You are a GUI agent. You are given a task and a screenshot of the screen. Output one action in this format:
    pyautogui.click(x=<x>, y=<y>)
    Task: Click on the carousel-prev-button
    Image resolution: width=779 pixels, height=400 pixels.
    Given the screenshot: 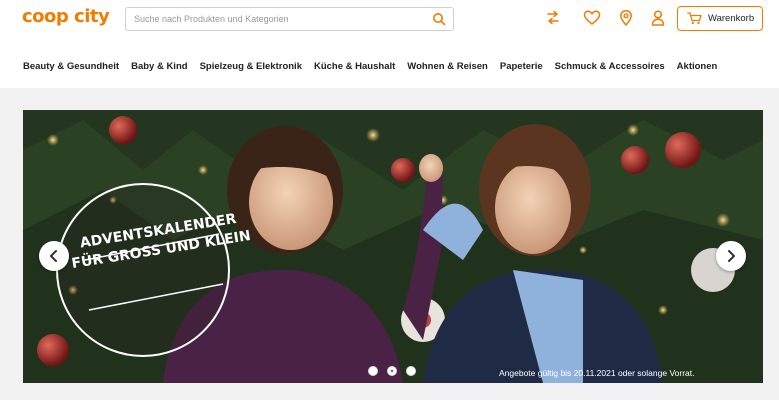 What is the action you would take?
    pyautogui.click(x=54, y=256)
    